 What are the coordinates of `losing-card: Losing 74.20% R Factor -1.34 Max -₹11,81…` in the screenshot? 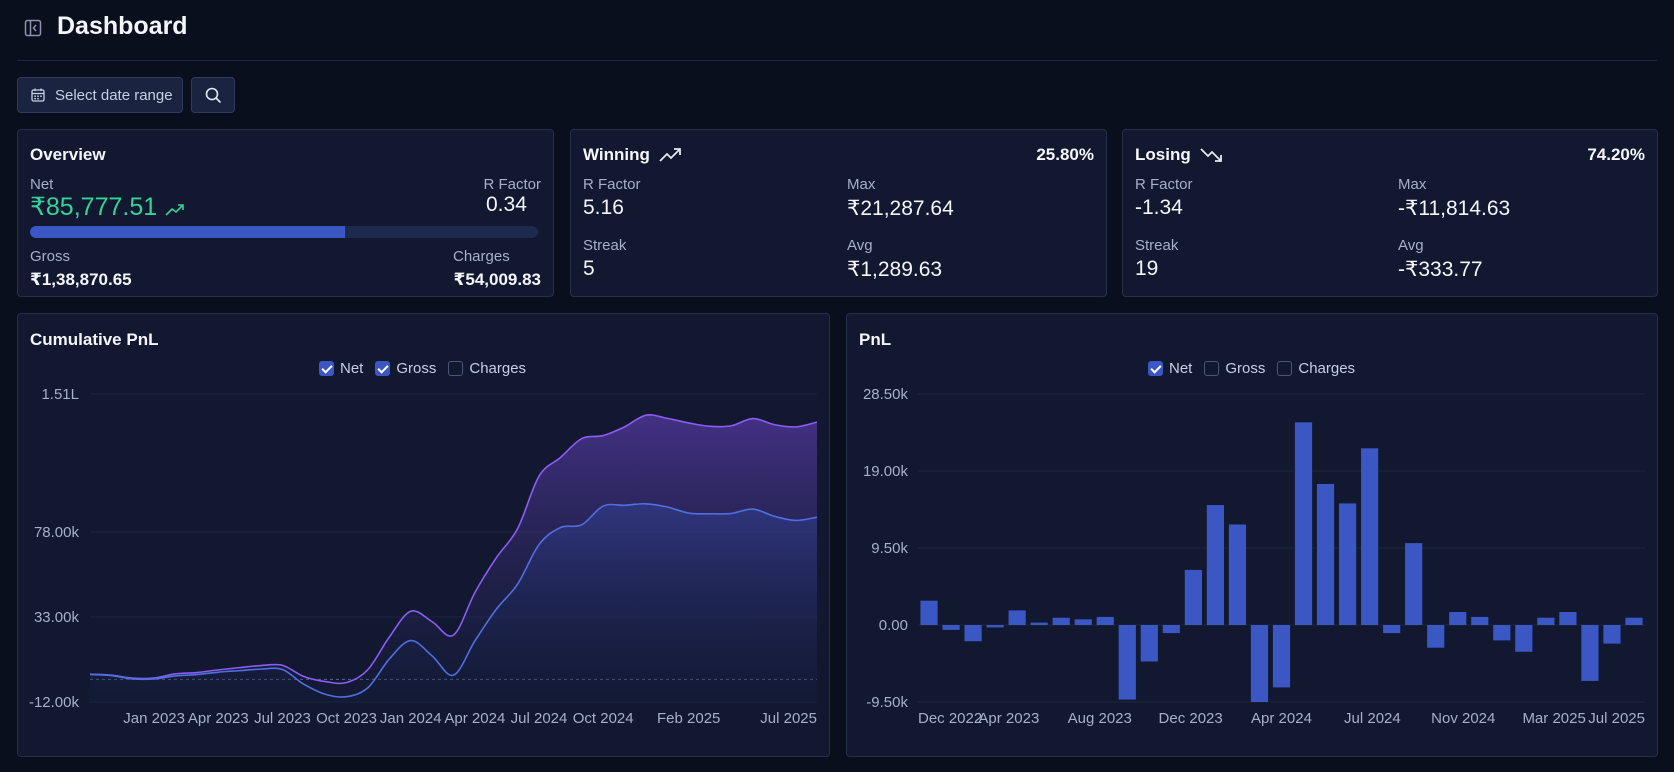 It's located at (1390, 213).